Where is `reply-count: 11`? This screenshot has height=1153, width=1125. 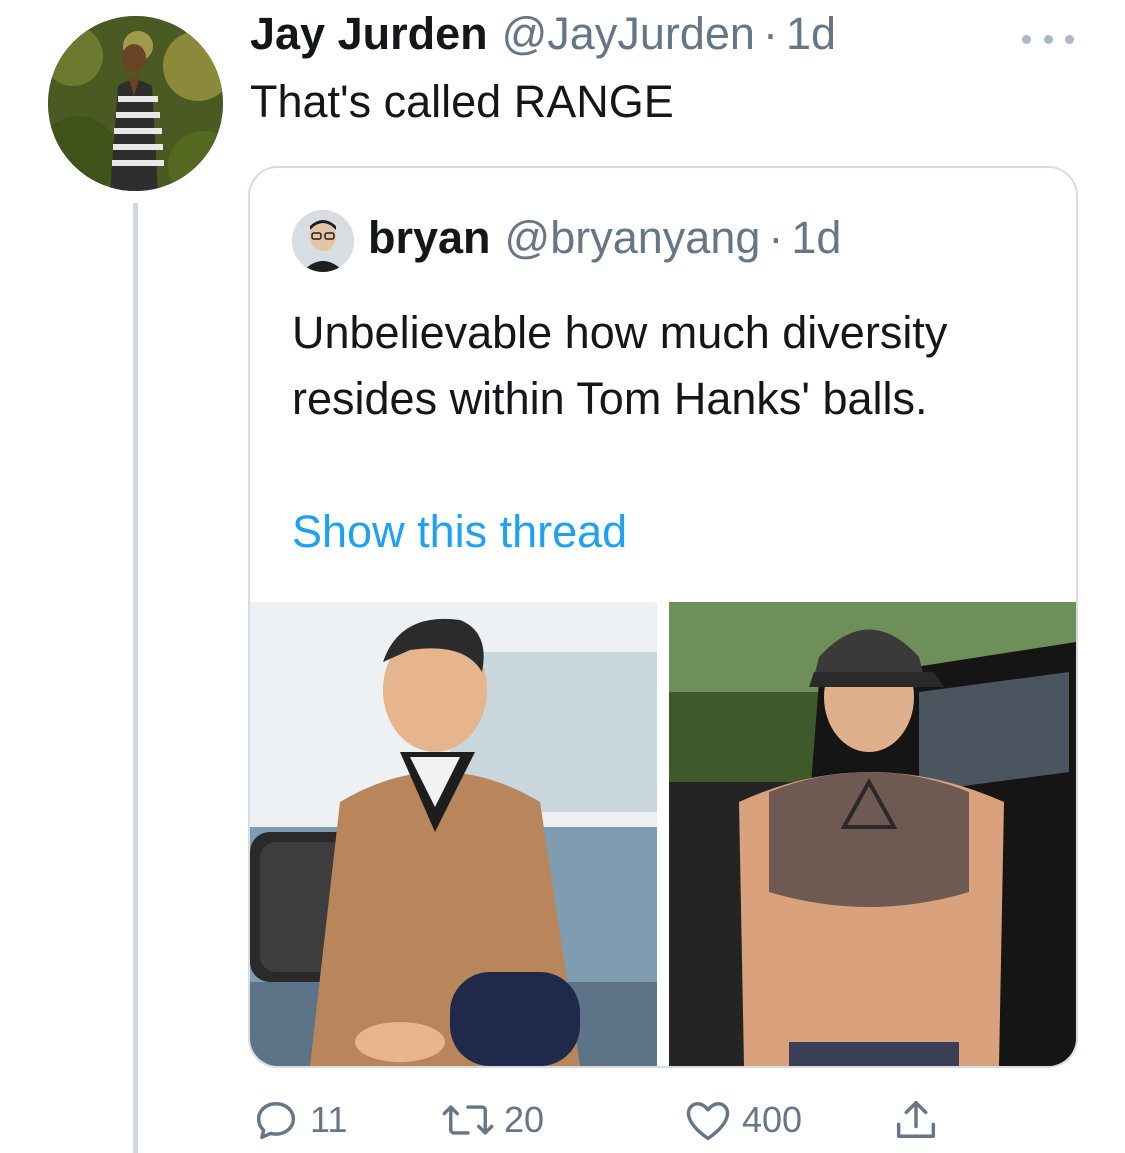 reply-count: 11 is located at coordinates (329, 1119).